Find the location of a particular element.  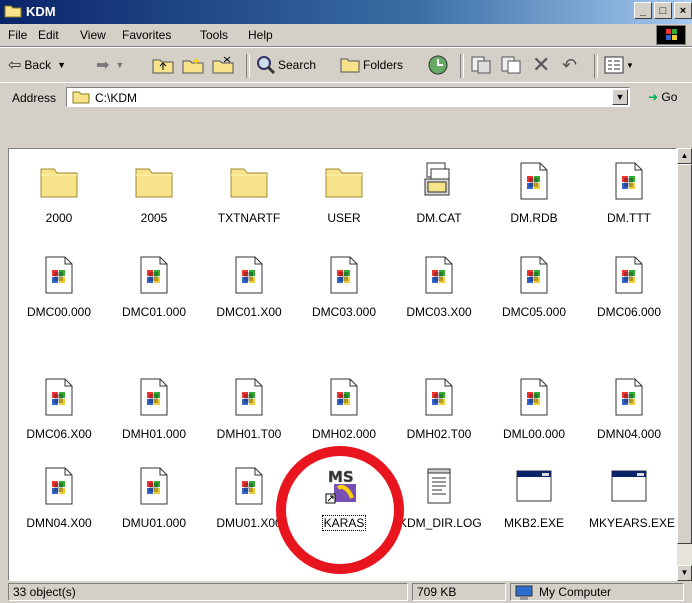

search-icon is located at coordinates (266, 65).